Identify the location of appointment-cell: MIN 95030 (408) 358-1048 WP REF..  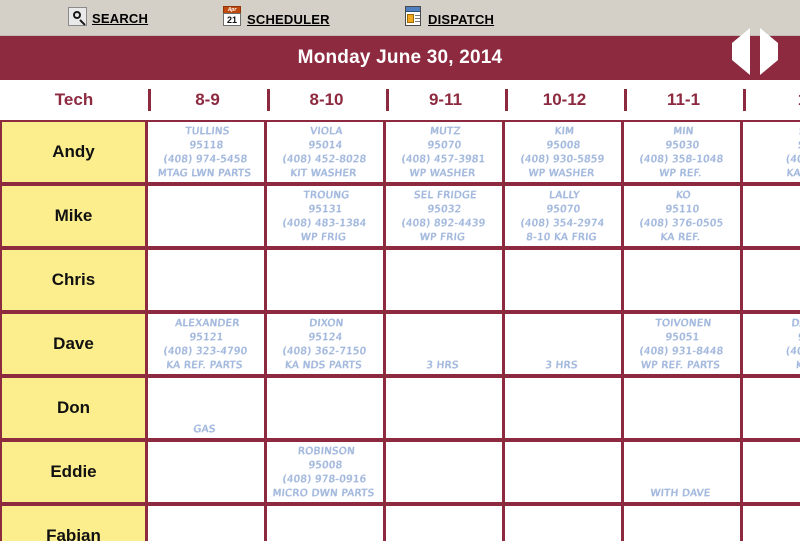
(683, 152).